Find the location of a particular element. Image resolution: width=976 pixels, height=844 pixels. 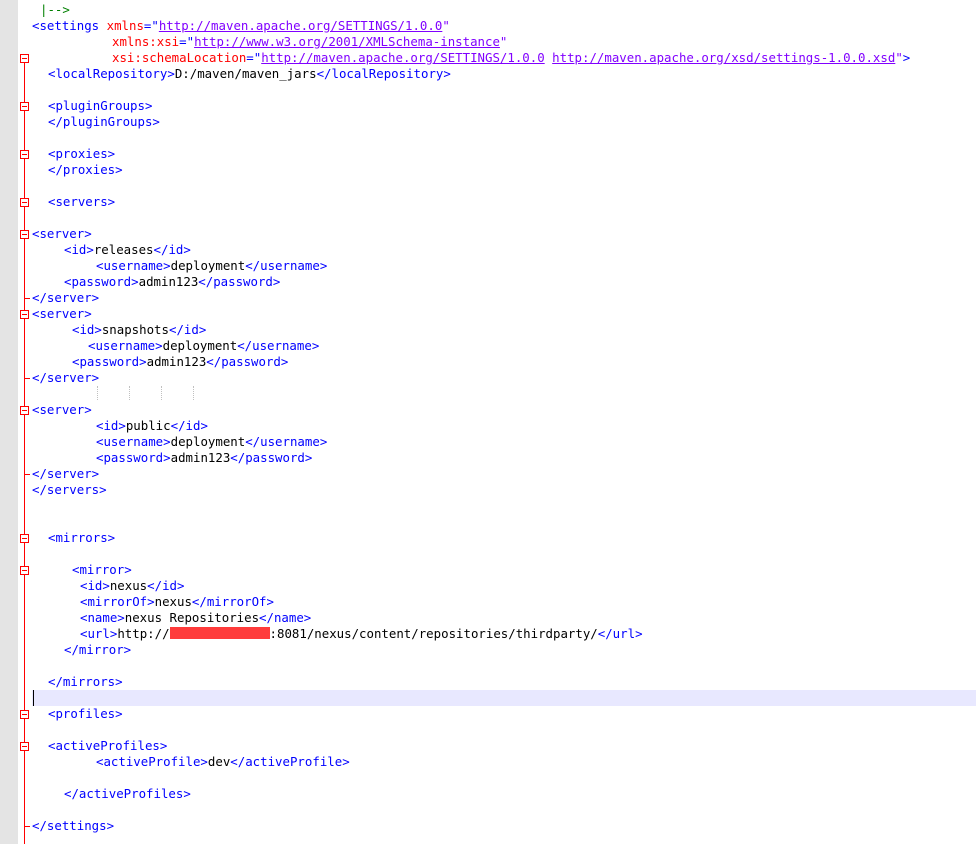

code-token: " is located at coordinates (899, 57).